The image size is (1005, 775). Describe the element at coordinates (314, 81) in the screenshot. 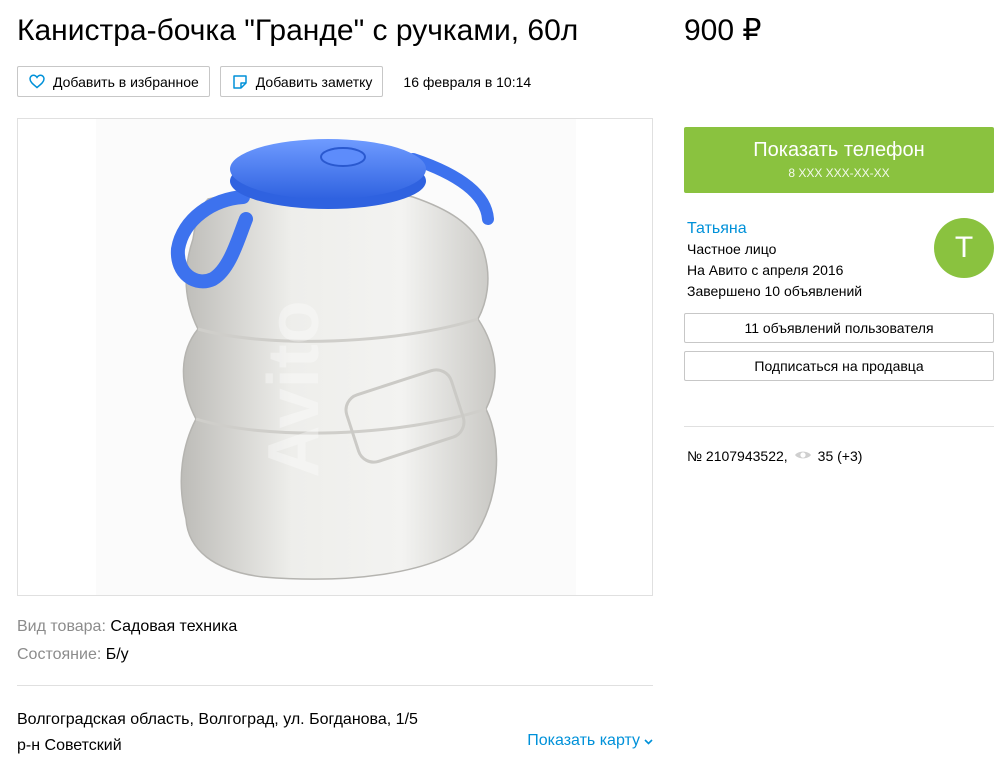

I see `add-note-label: Добавить заметку` at that location.